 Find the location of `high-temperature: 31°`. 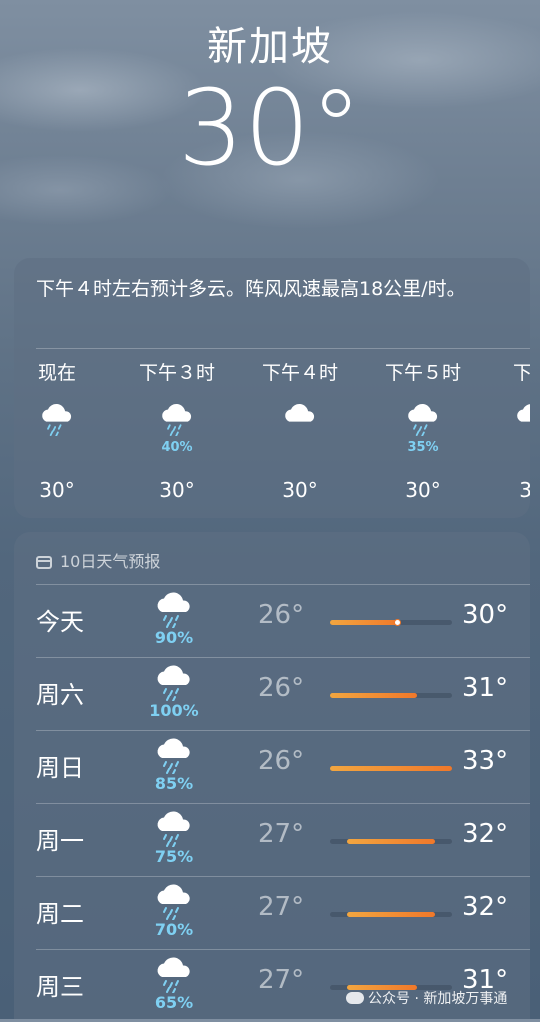

high-temperature: 31° is located at coordinates (485, 688).